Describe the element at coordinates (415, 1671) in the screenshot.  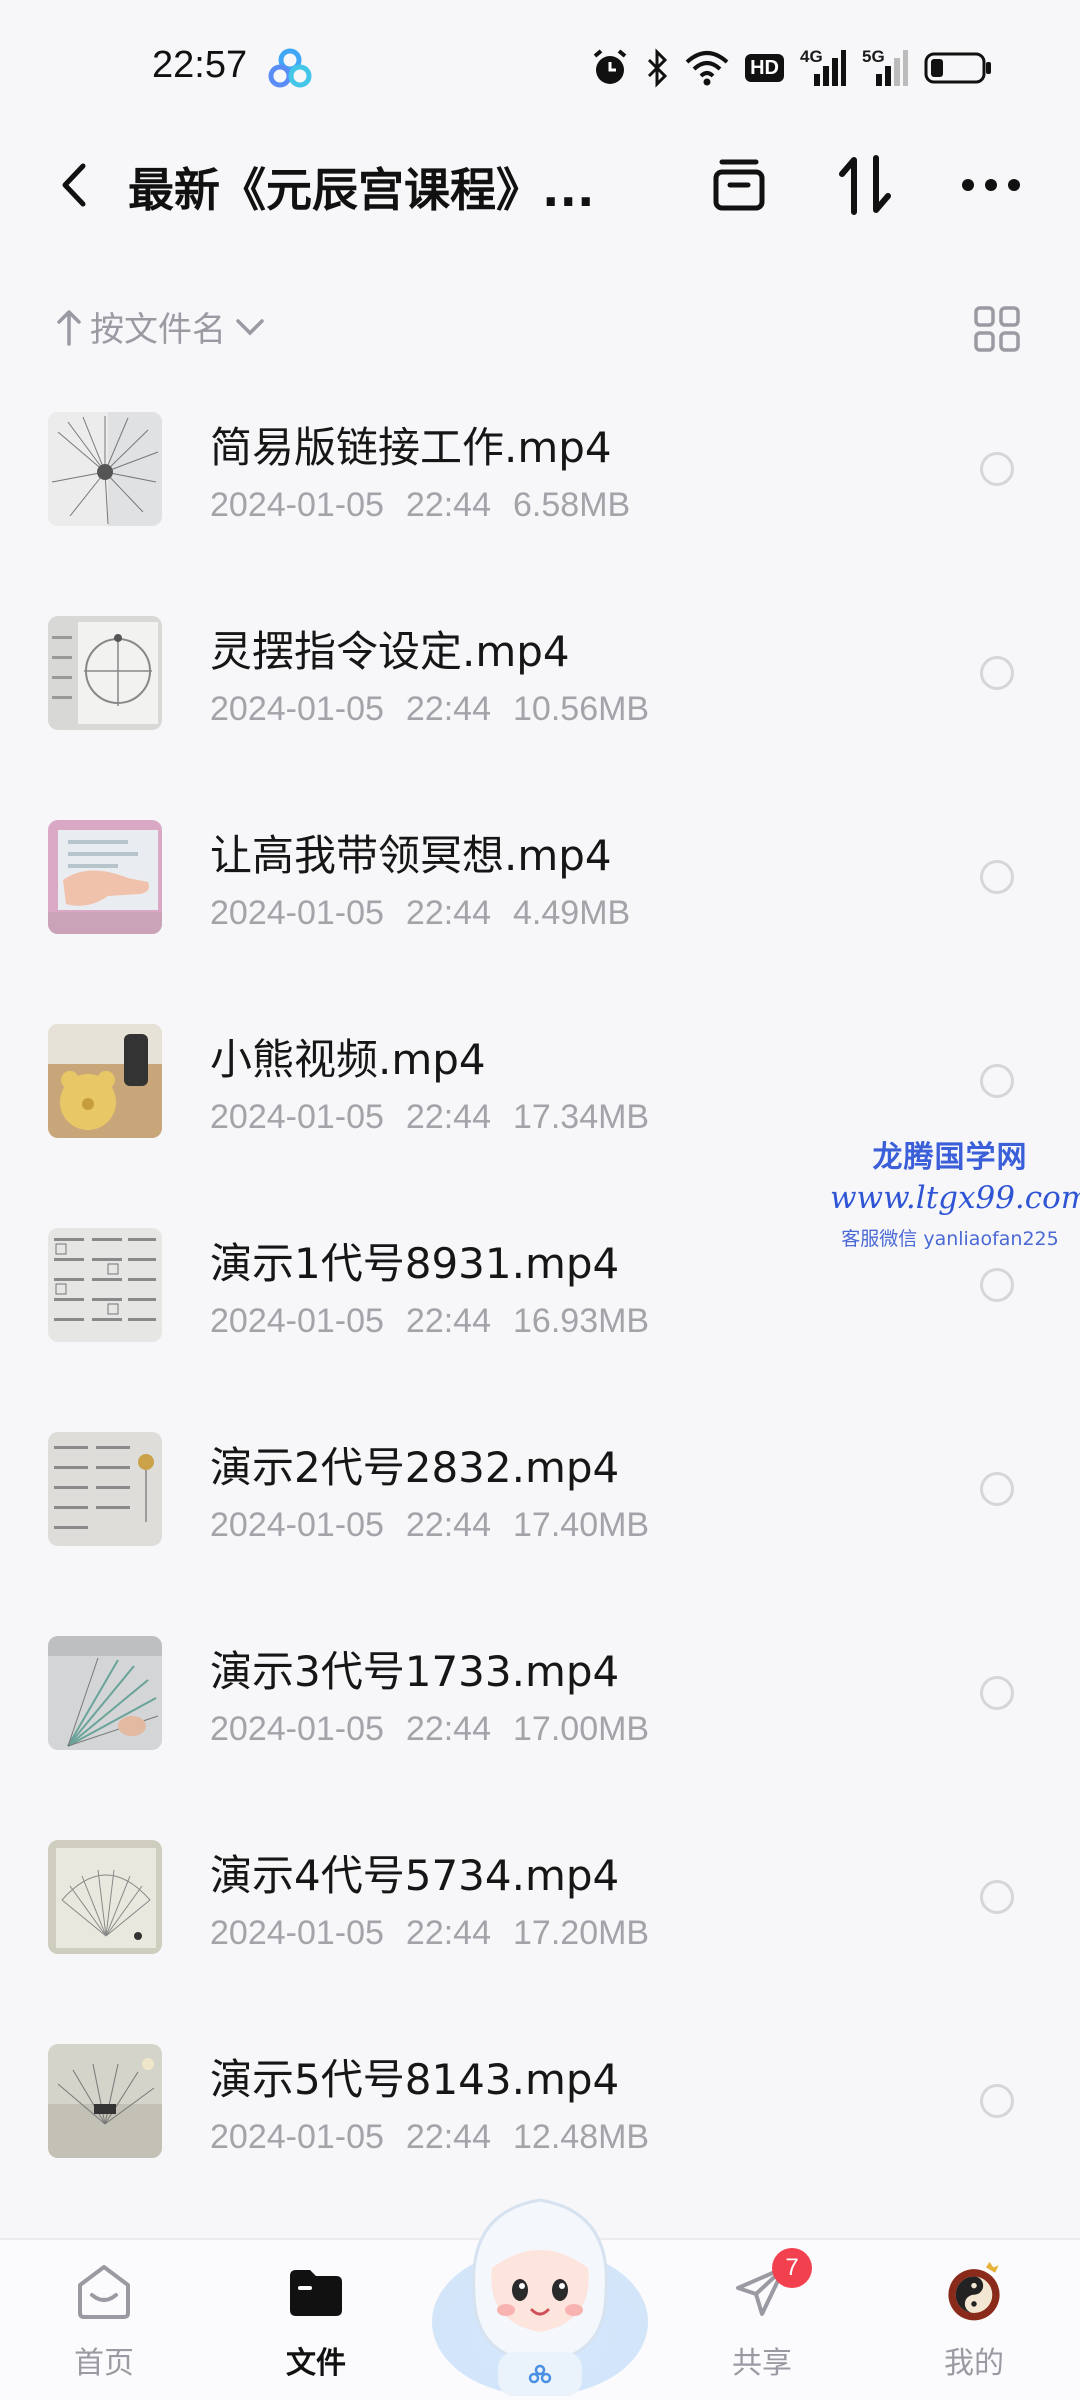
I see `file-name: 演示3代号1733.mp4` at that location.